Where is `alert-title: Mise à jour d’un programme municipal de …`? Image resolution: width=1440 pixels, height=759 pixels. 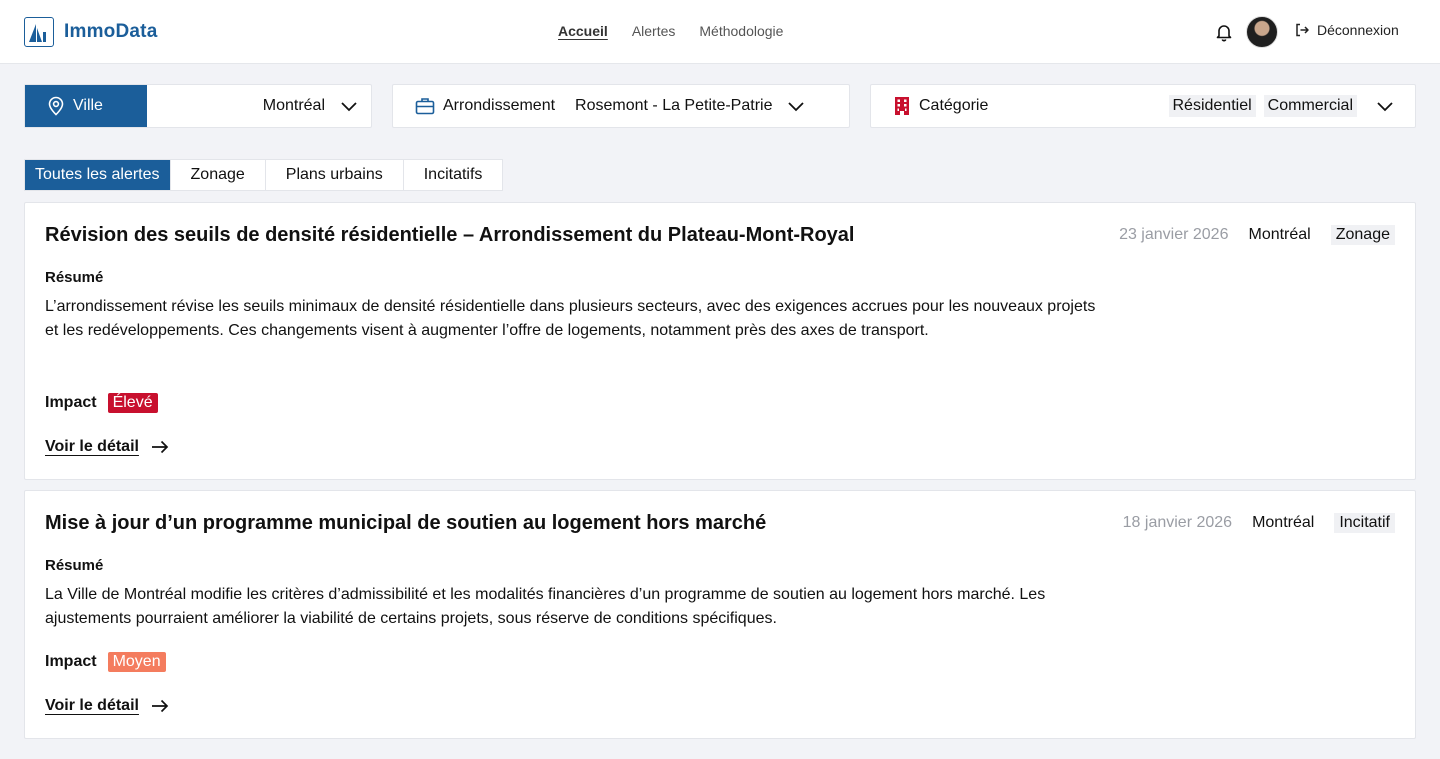
alert-title: Mise à jour d’un programme municipal de … is located at coordinates (405, 523).